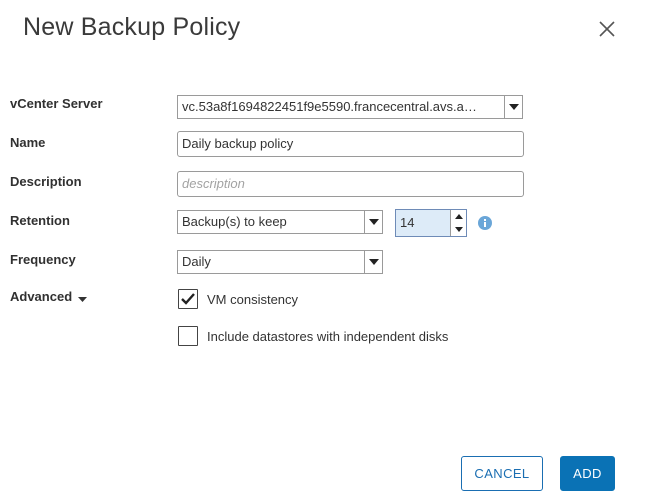 The image size is (647, 501). Describe the element at coordinates (485, 223) in the screenshot. I see `info-icon` at that location.